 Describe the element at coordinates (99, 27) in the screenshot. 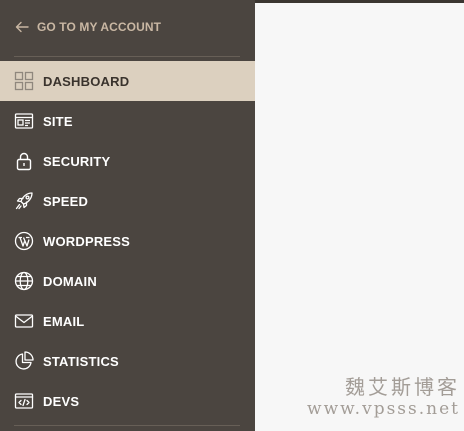

I see `go-to-my-account-label: GO TO MY ACCOUNT` at that location.